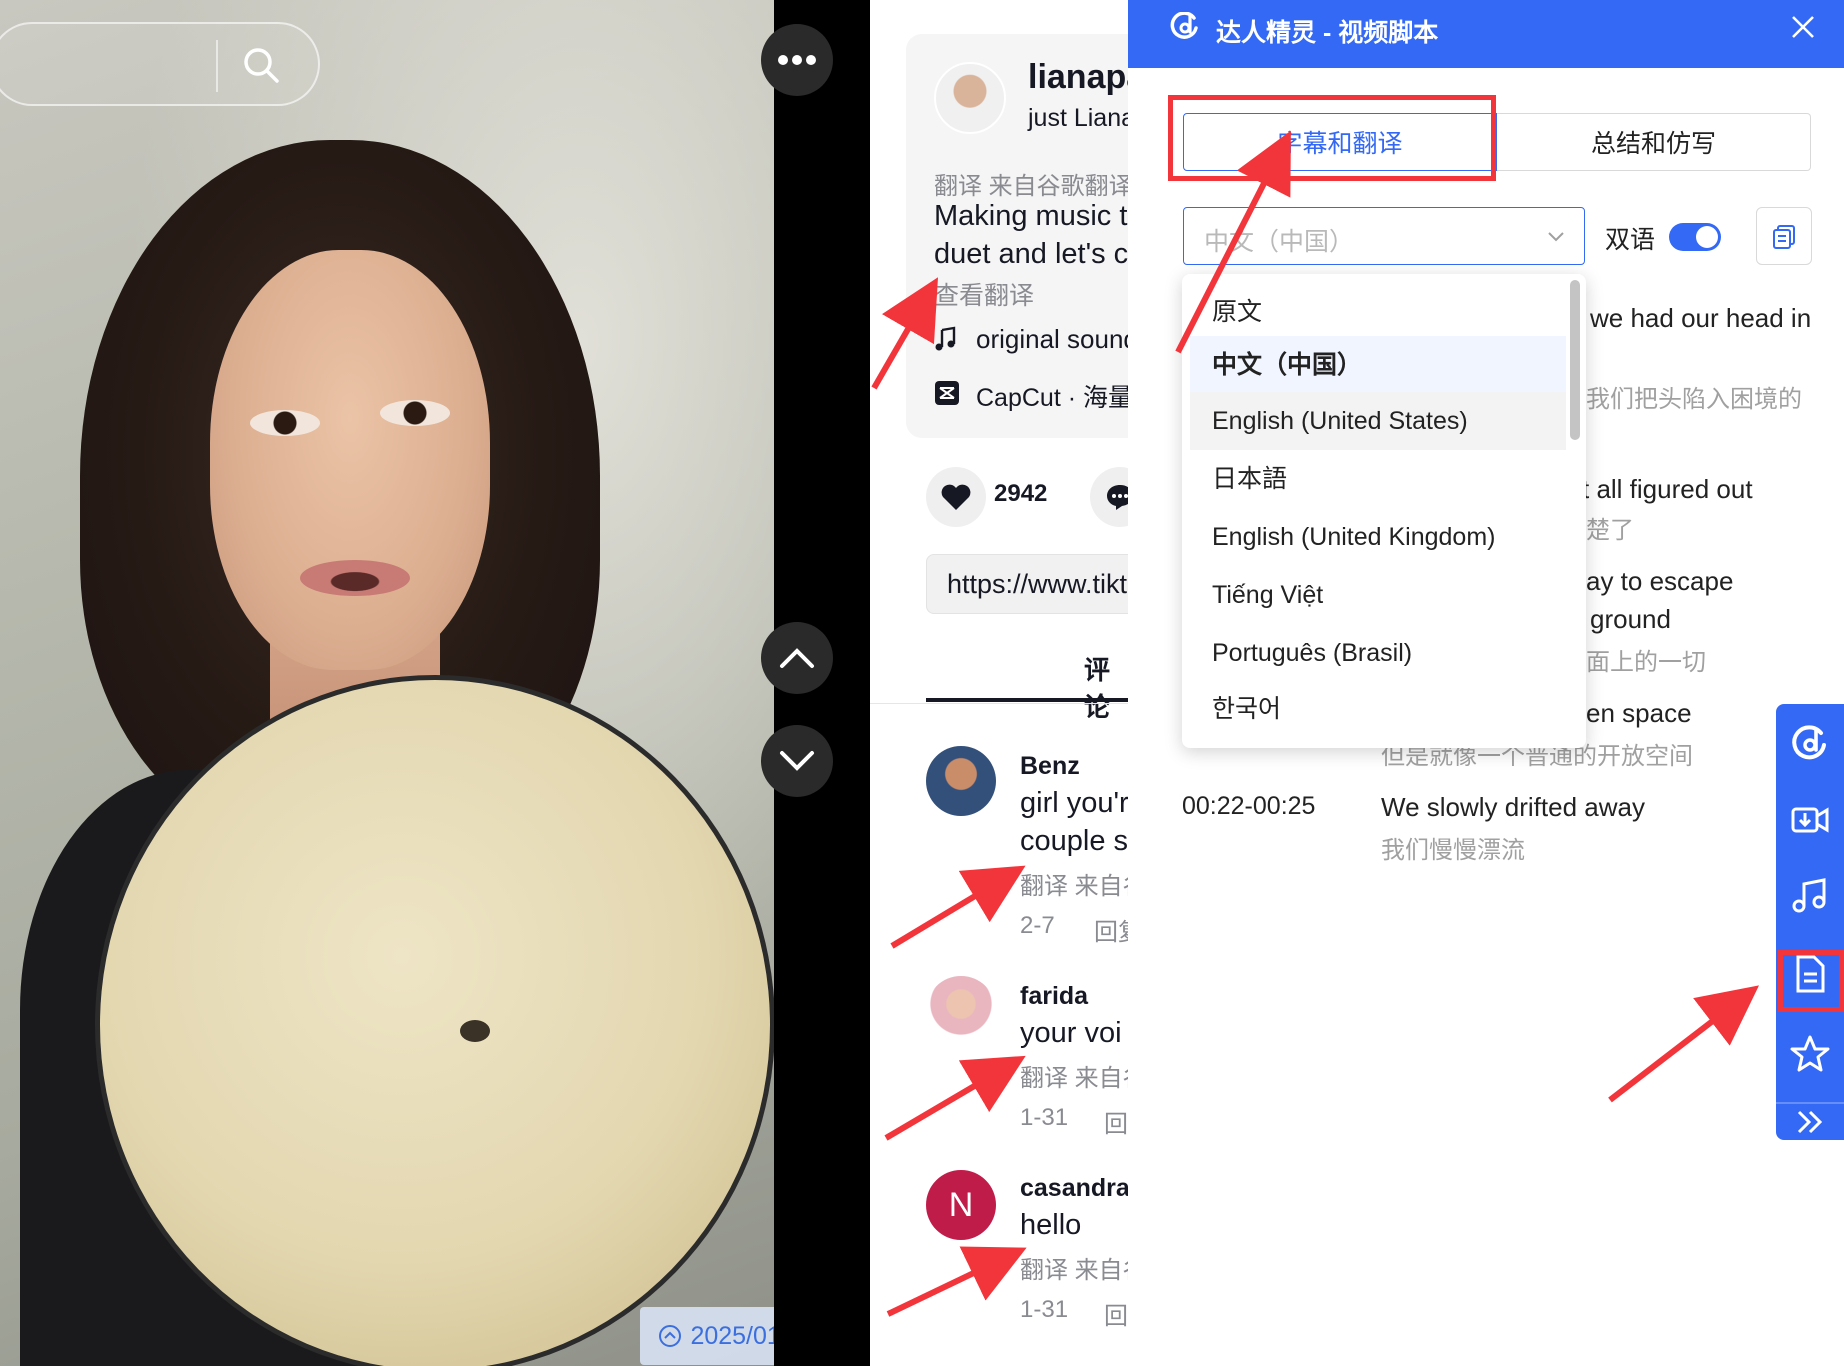 Image resolution: width=1844 pixels, height=1366 pixels. I want to click on dropdown-option-selected: 中文（中国）, so click(1378, 365).